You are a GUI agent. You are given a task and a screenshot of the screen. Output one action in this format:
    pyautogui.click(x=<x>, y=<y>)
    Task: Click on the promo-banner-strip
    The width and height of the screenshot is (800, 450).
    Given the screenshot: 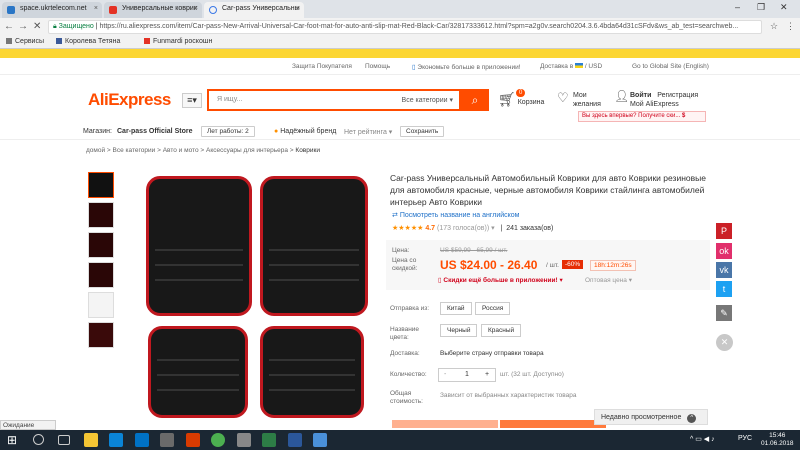 What is the action you would take?
    pyautogui.click(x=400, y=53)
    